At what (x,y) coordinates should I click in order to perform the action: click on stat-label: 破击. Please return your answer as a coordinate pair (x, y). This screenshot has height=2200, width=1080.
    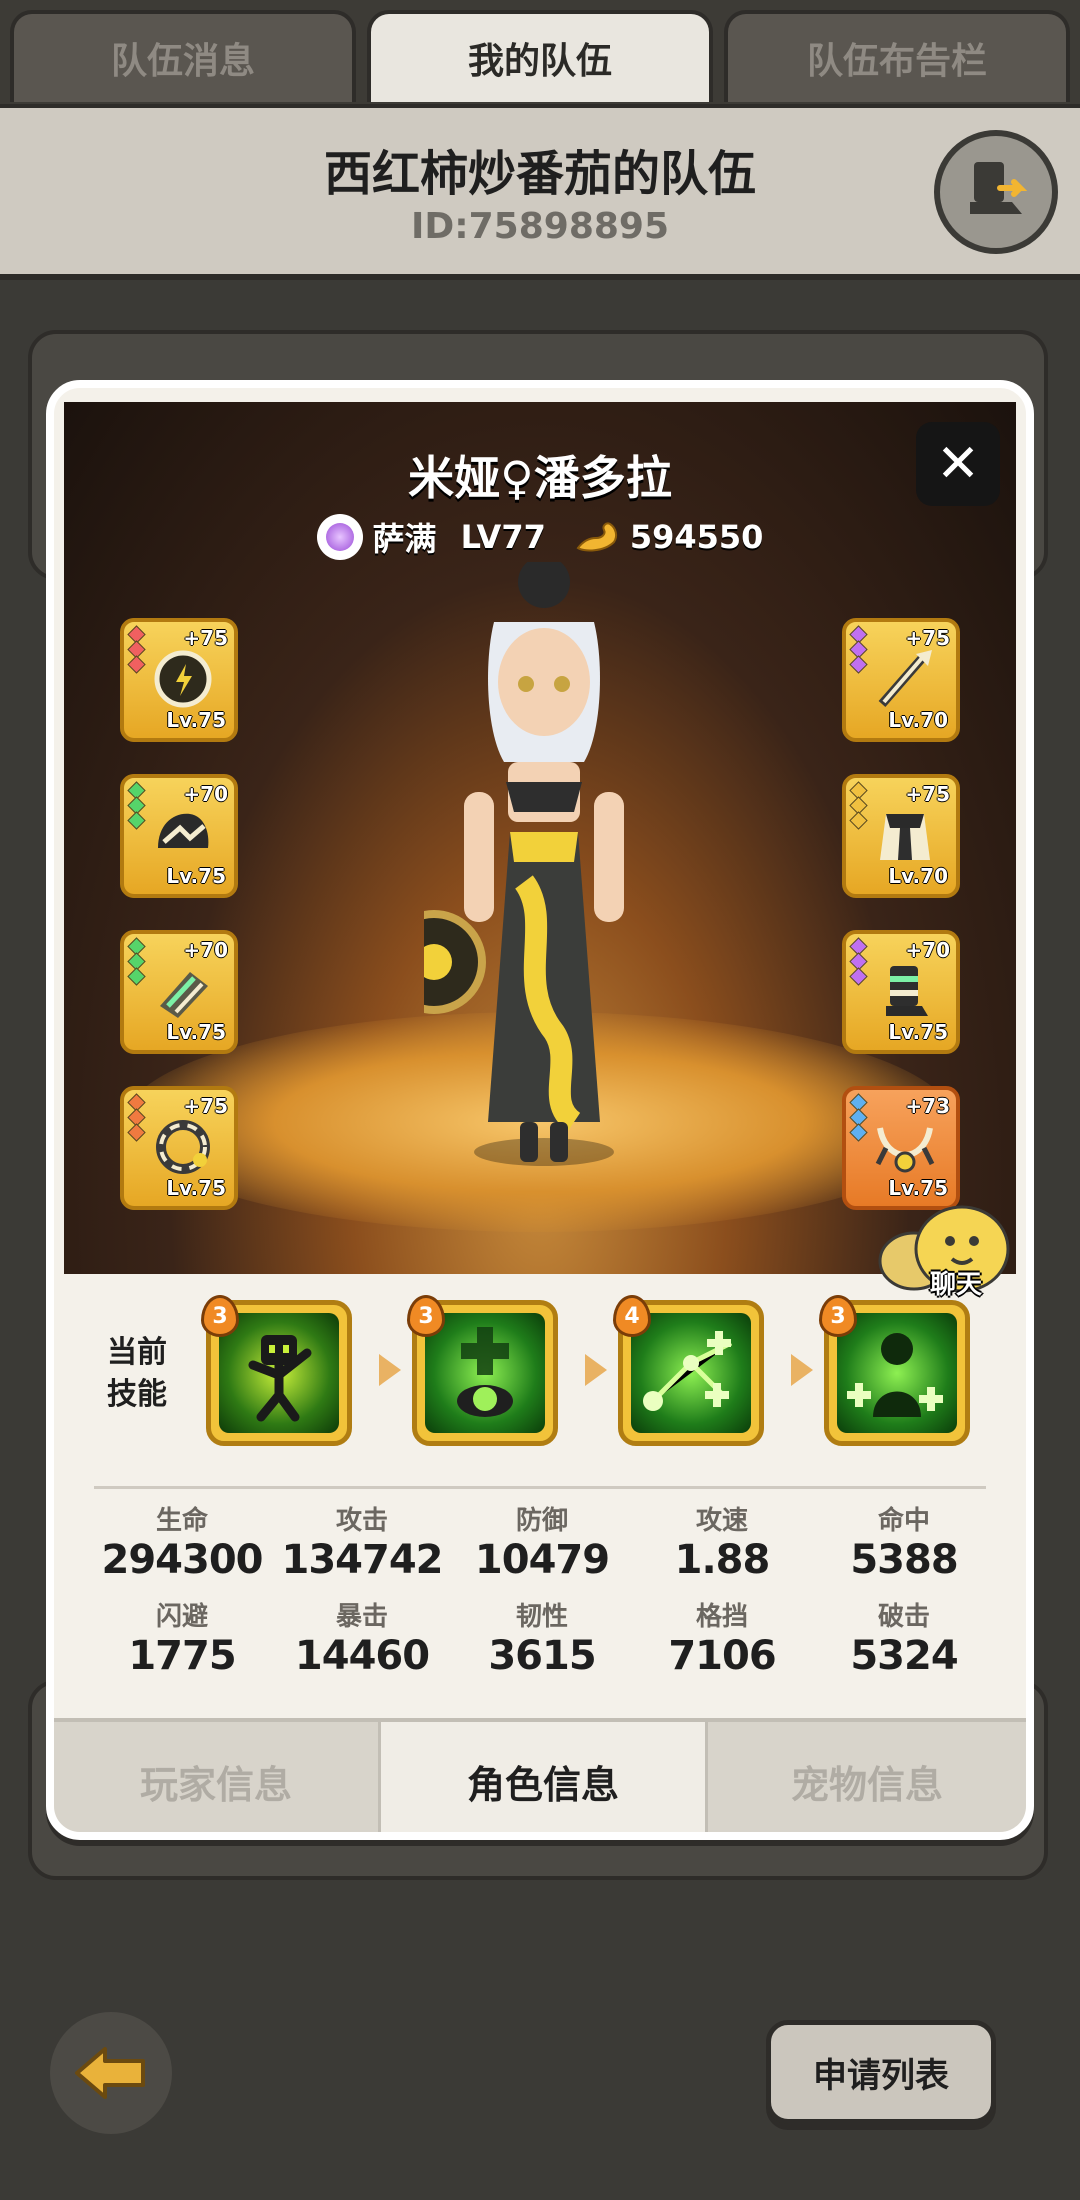
    Looking at the image, I should click on (903, 1617).